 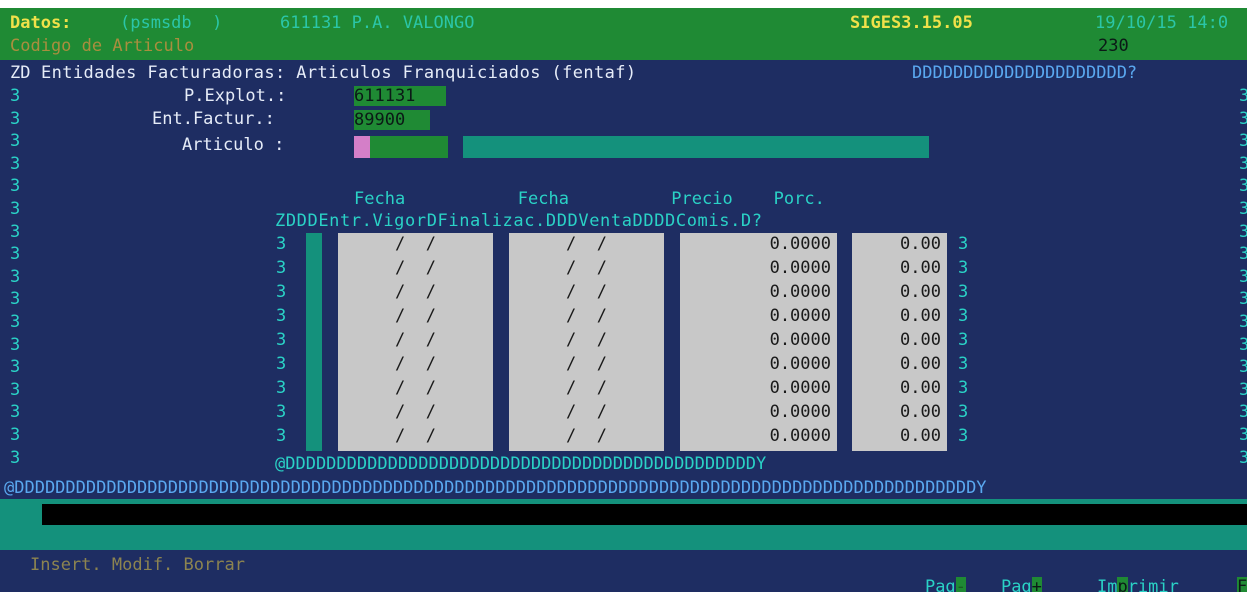 What do you see at coordinates (400, 96) in the screenshot?
I see `pexplot-field: 611131` at bounding box center [400, 96].